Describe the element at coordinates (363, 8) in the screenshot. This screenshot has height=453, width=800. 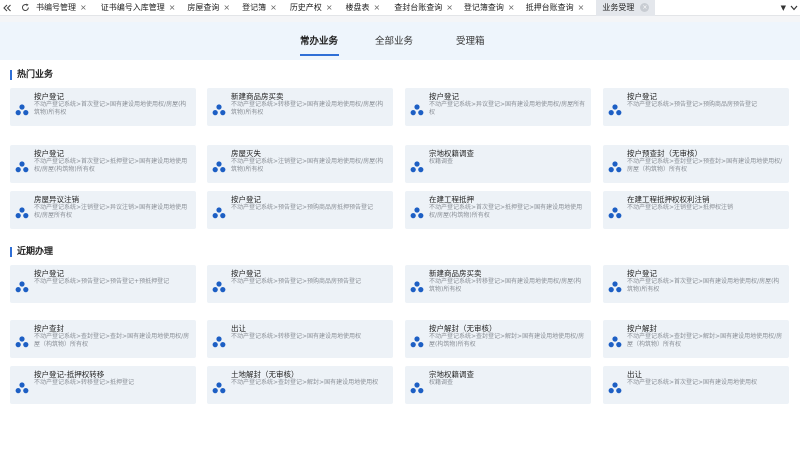
I see `tab-5: 楼盘表 ×` at that location.